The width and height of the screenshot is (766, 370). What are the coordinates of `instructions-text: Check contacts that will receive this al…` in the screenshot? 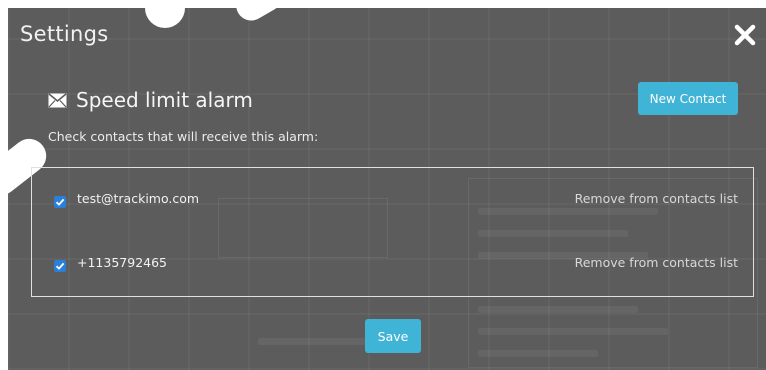 It's located at (183, 136).